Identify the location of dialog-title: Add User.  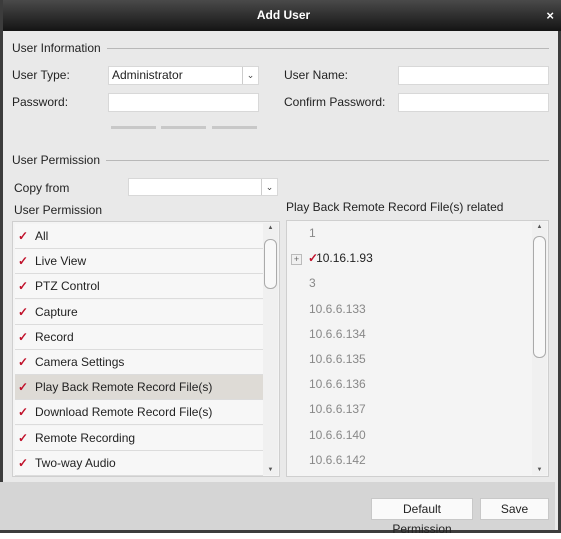
(283, 15).